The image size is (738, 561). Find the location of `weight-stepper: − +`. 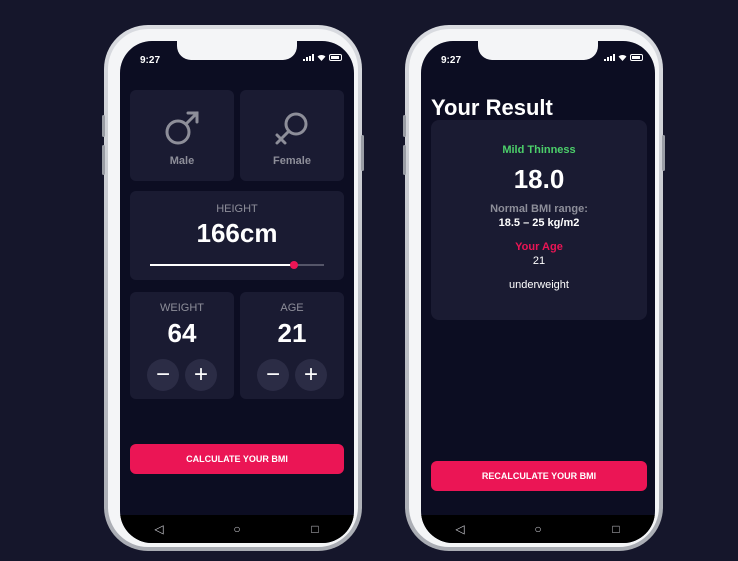

weight-stepper: − + is located at coordinates (182, 375).